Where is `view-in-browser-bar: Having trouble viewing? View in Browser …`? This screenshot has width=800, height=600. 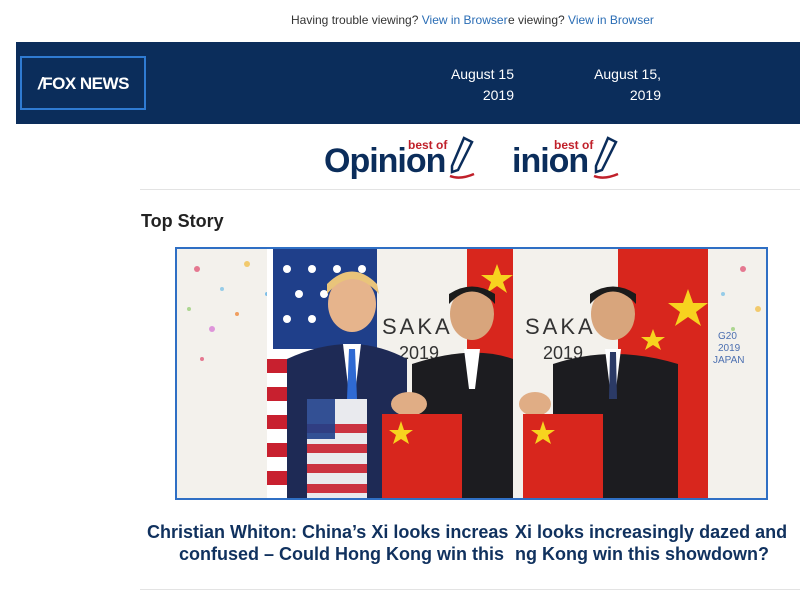
view-in-browser-bar: Having trouble viewing? View in Browser … is located at coordinates (400, 21).